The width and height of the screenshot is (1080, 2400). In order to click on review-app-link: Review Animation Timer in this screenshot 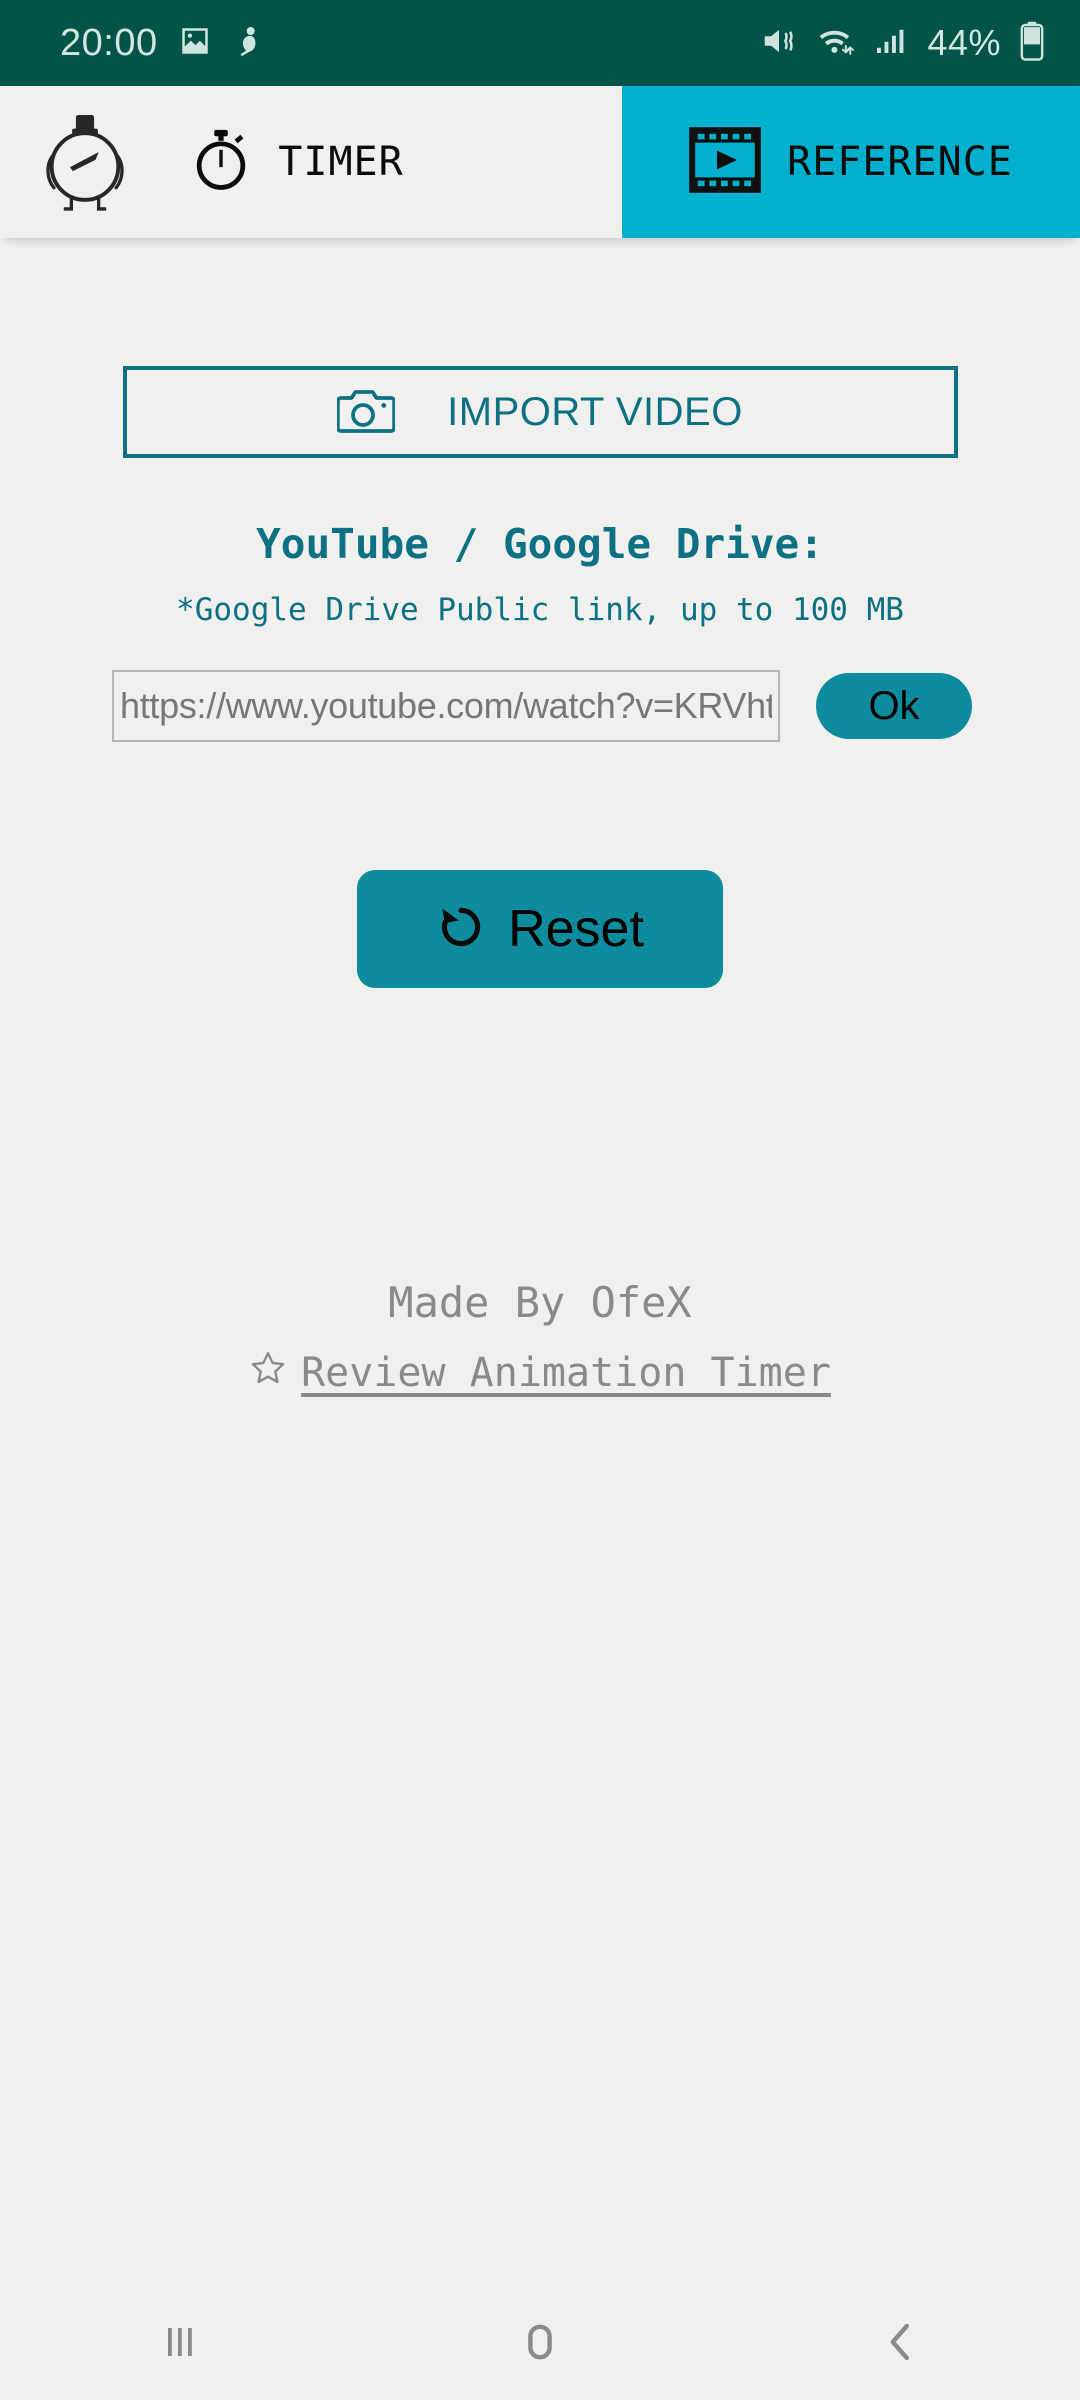, I will do `click(540, 1373)`.